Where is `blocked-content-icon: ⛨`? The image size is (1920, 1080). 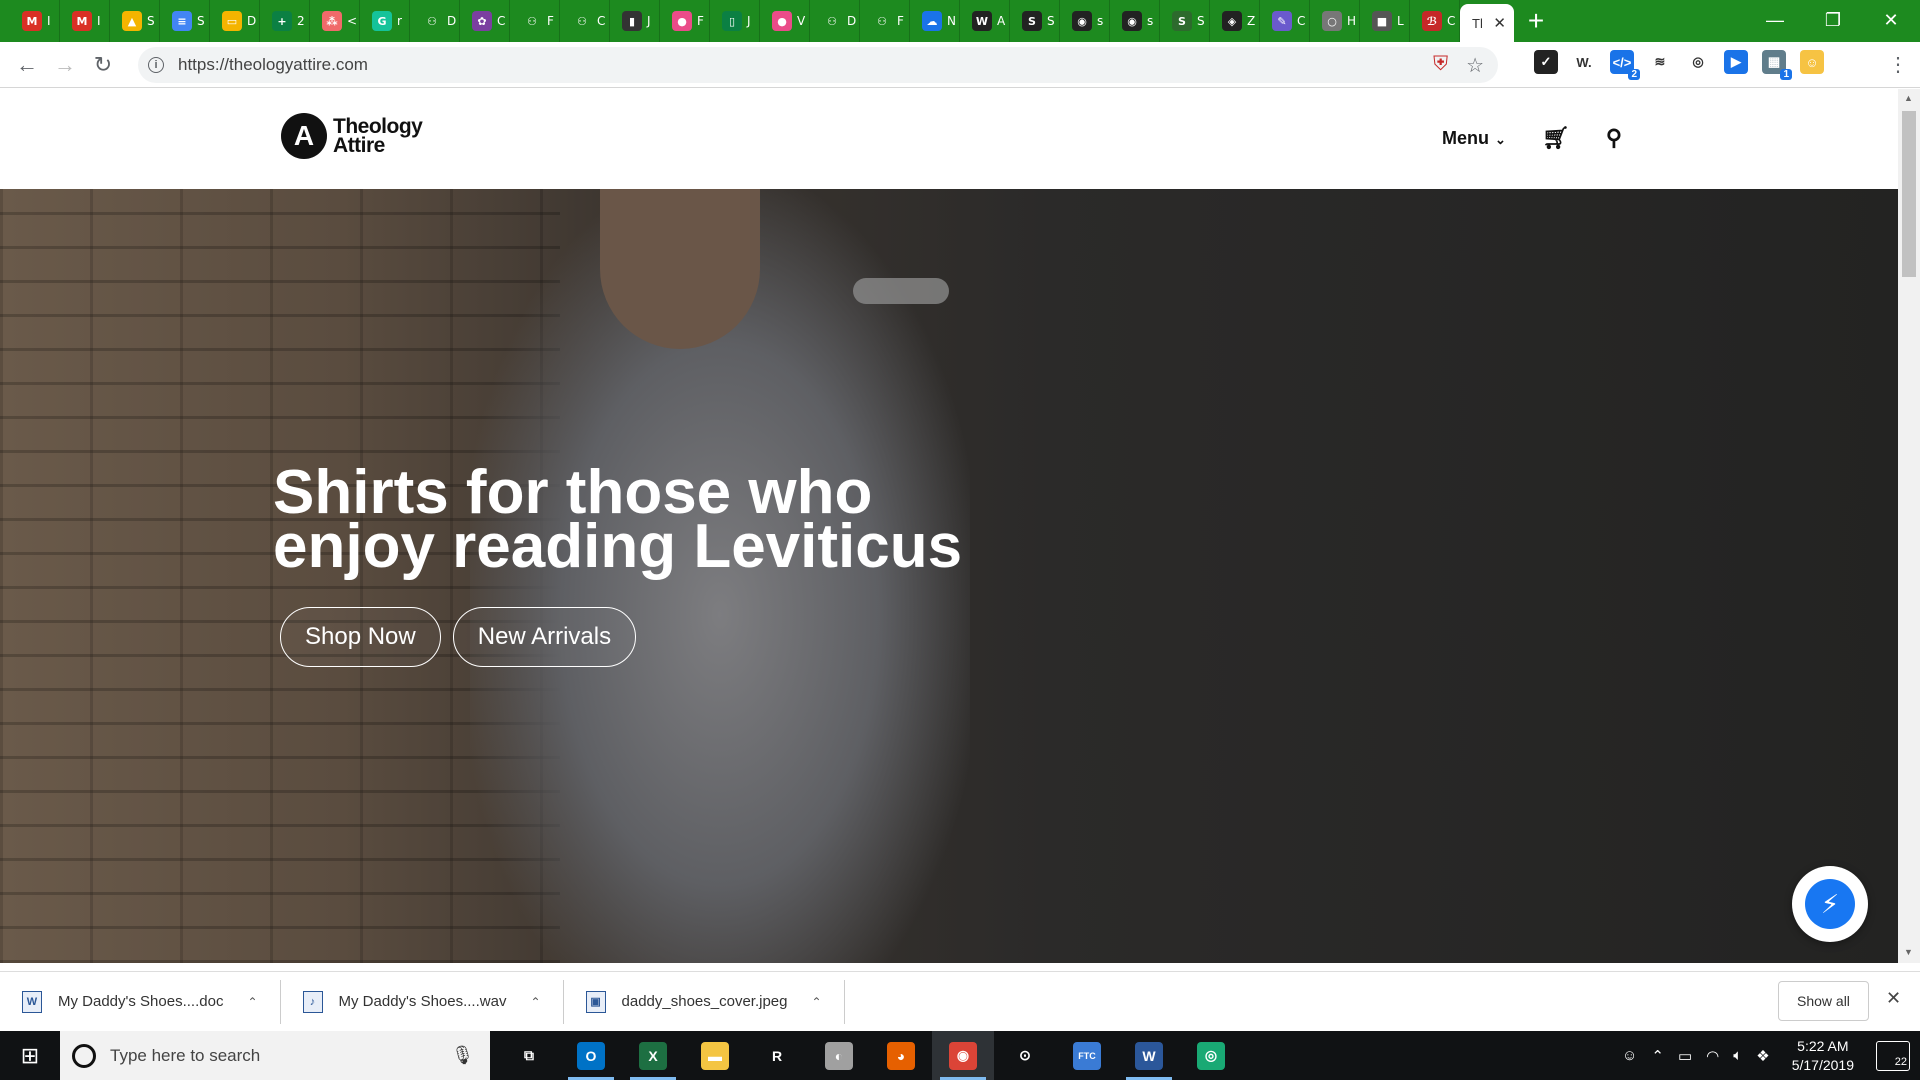 blocked-content-icon: ⛨ is located at coordinates (1440, 65).